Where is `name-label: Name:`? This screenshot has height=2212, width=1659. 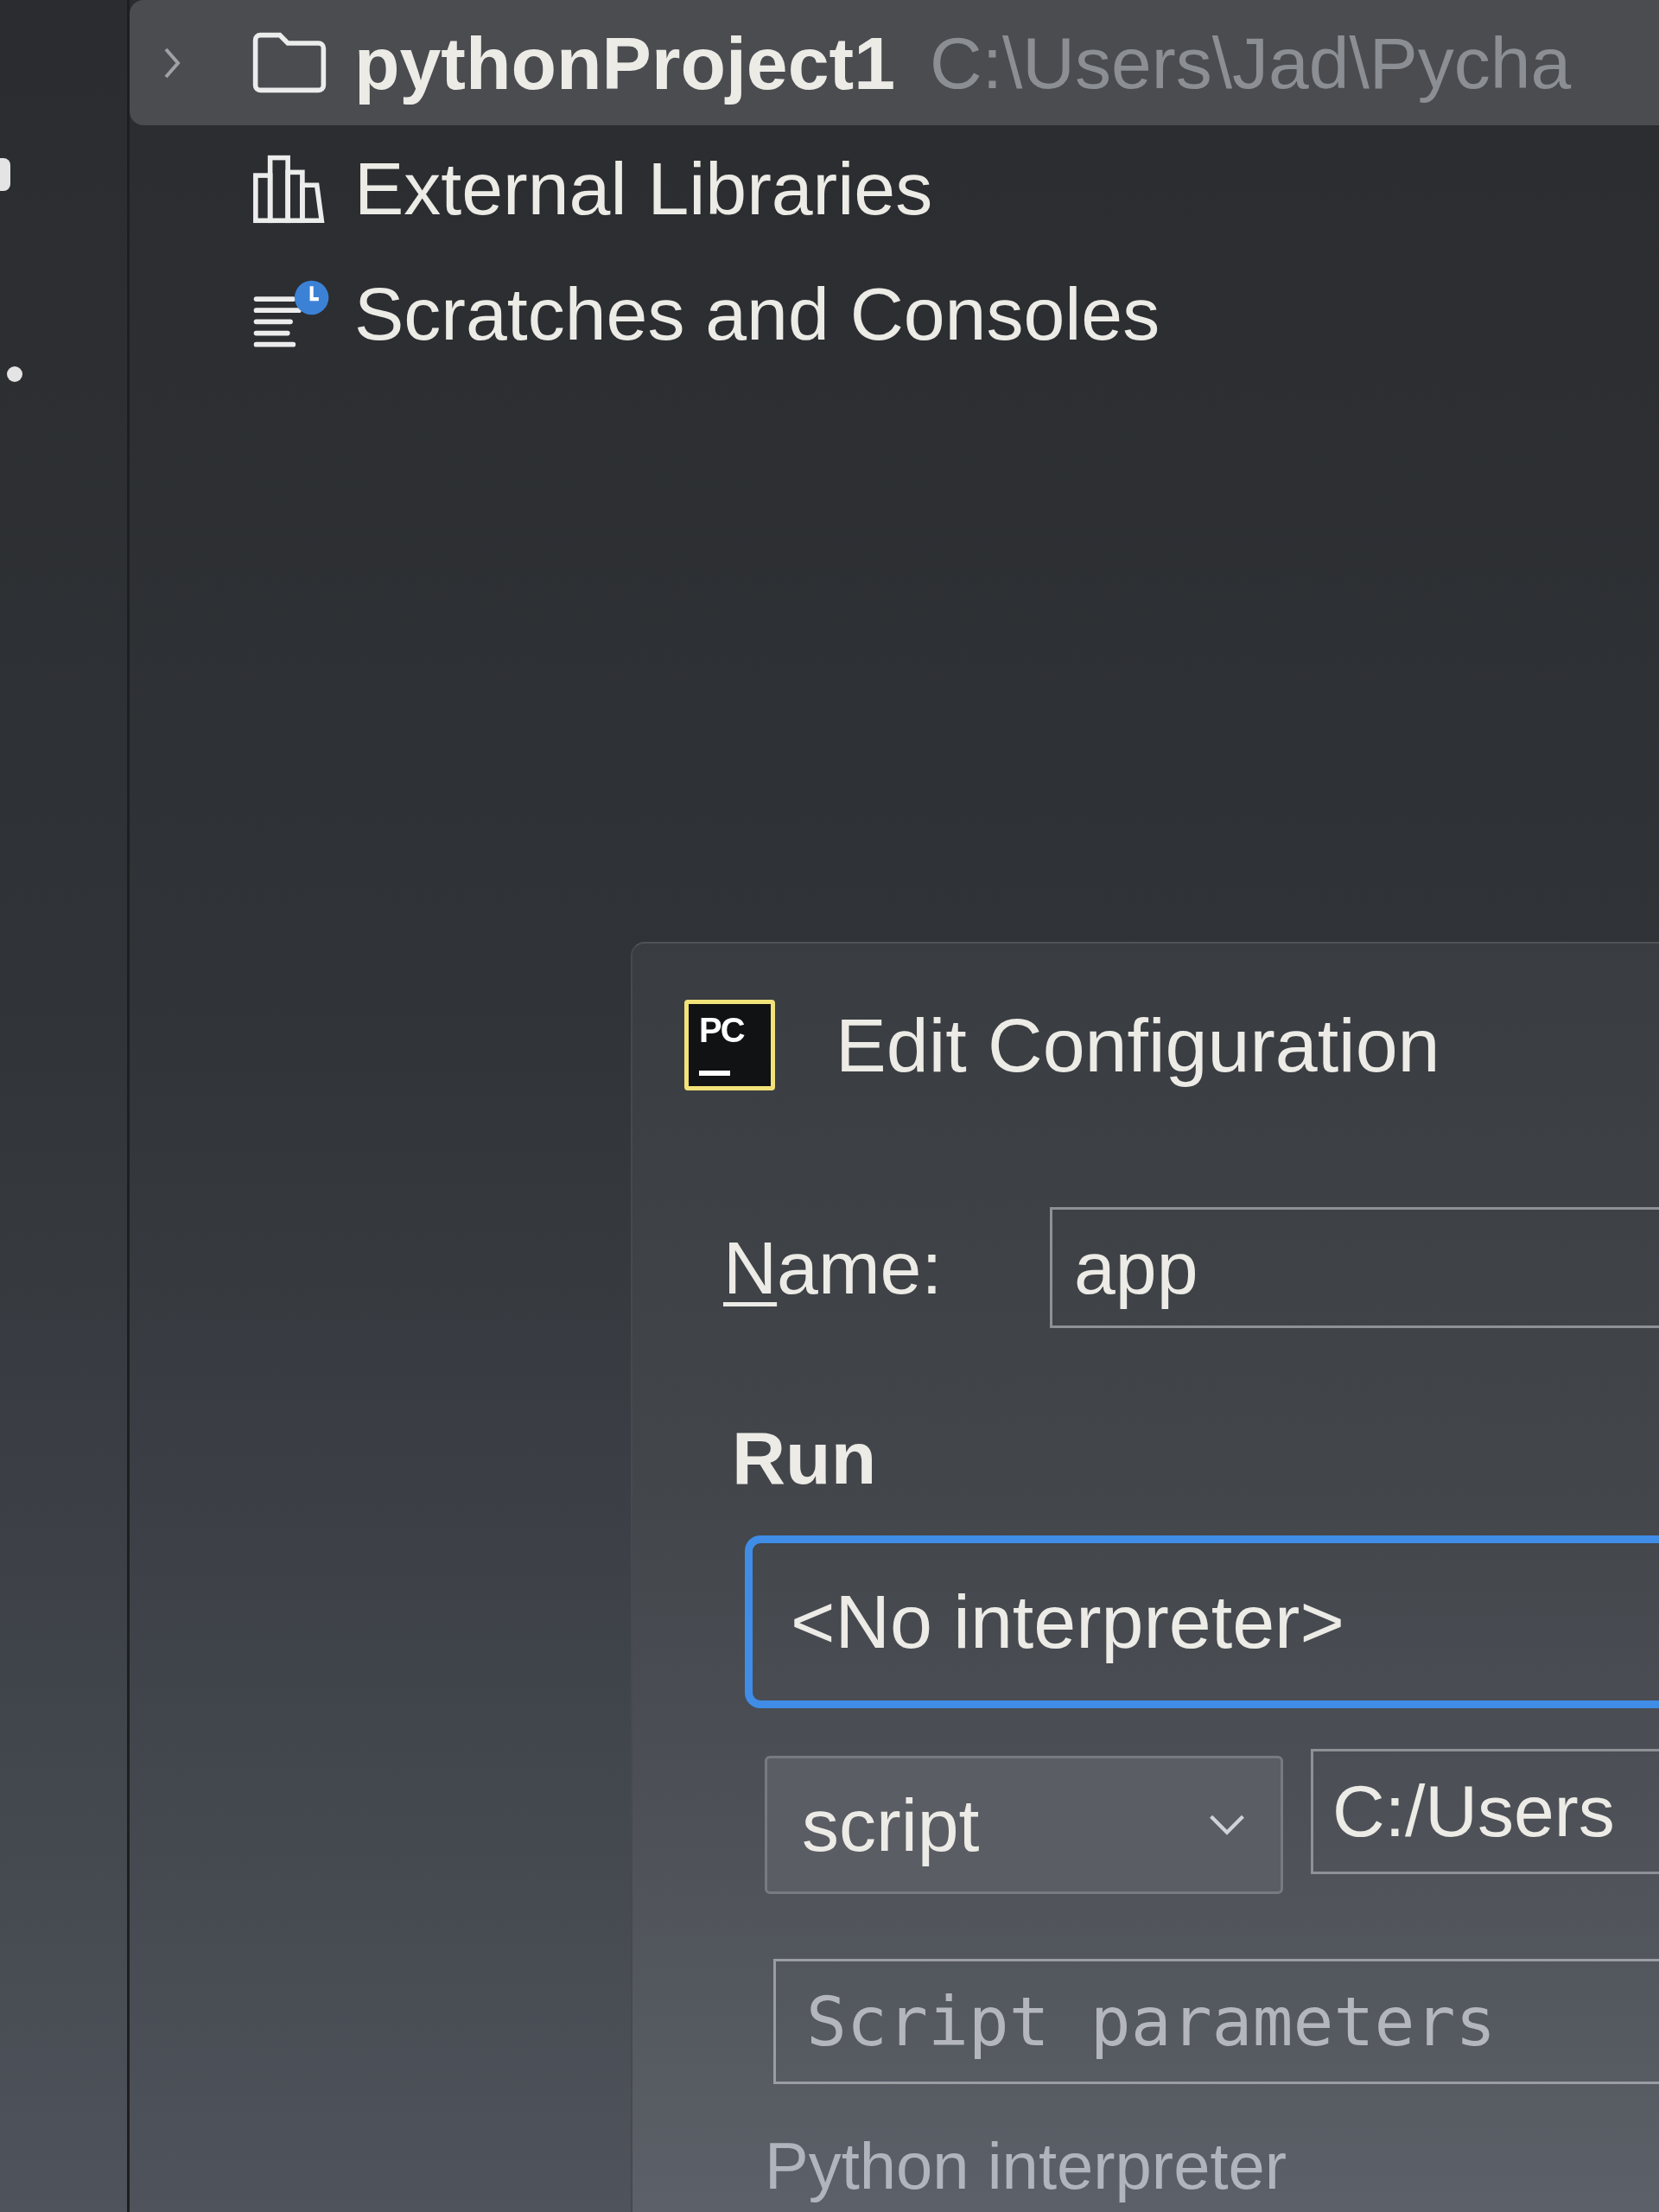
name-label: Name: is located at coordinates (833, 1268).